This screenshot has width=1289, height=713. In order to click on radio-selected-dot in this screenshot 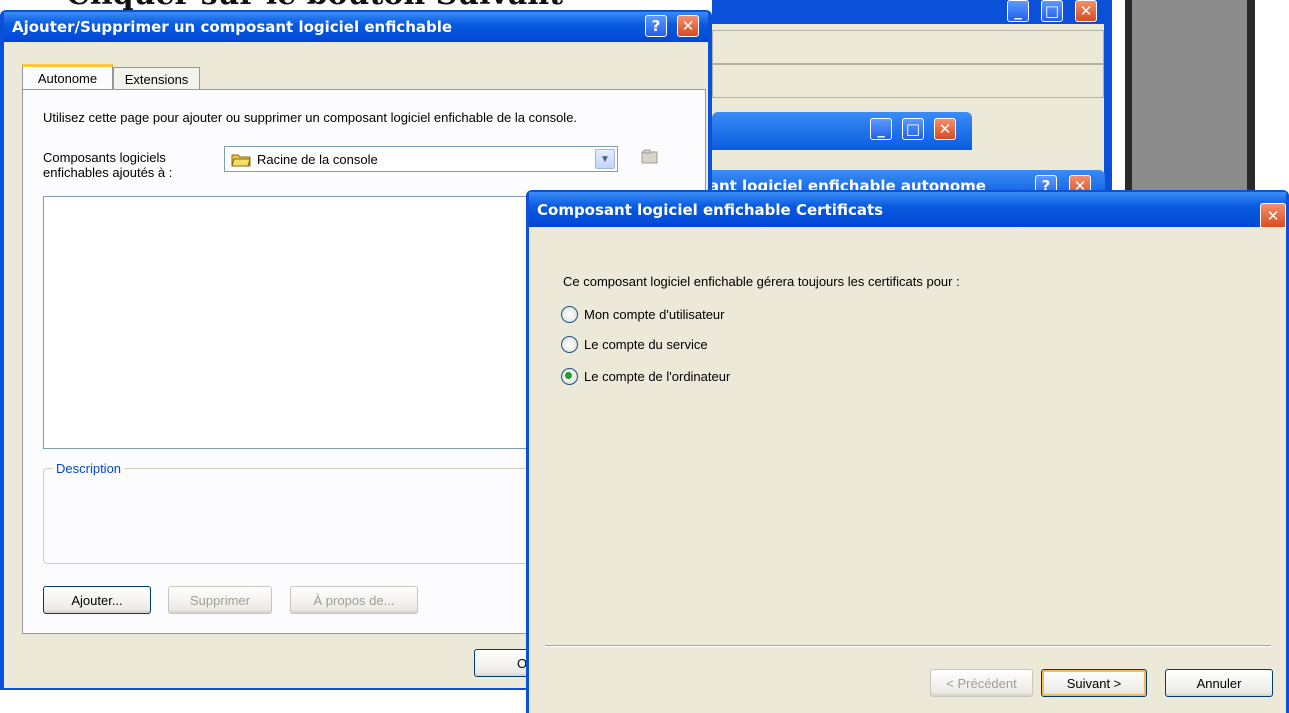, I will do `click(568, 375)`.